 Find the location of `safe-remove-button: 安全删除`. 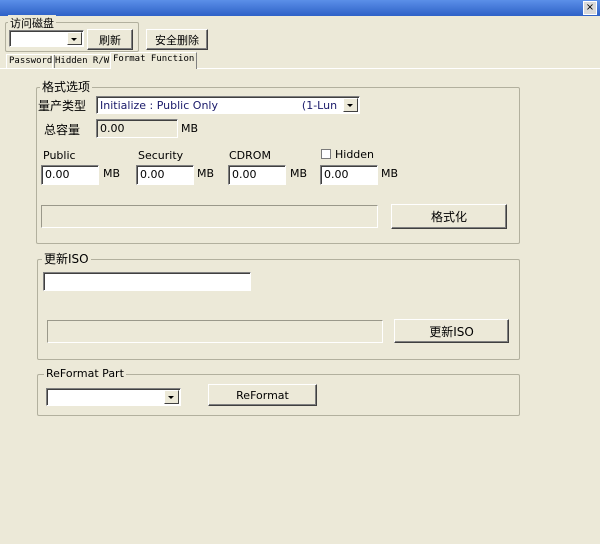

safe-remove-button: 安全删除 is located at coordinates (177, 39).